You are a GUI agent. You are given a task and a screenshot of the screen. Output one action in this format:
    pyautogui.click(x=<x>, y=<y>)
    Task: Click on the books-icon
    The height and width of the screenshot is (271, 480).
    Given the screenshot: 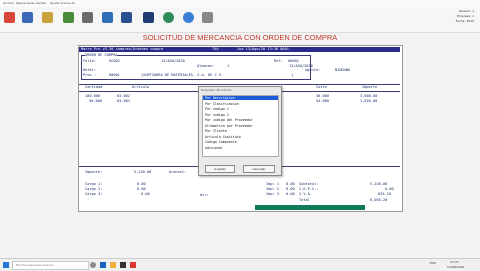 What is the action you would take?
    pyautogui.click(x=148, y=17)
    